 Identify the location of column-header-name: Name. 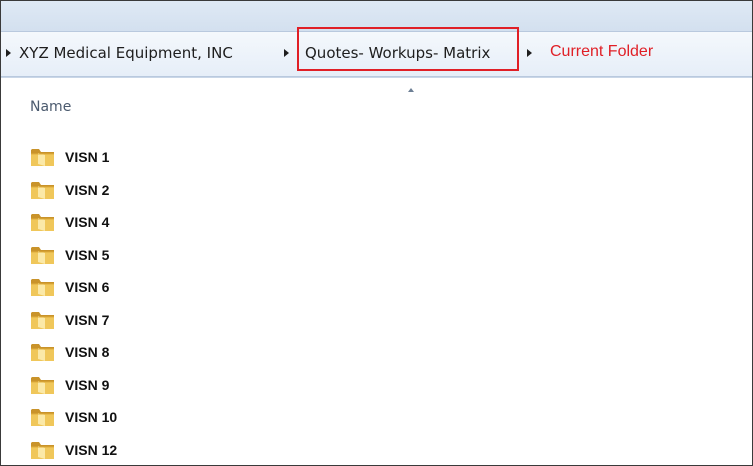
(376, 105).